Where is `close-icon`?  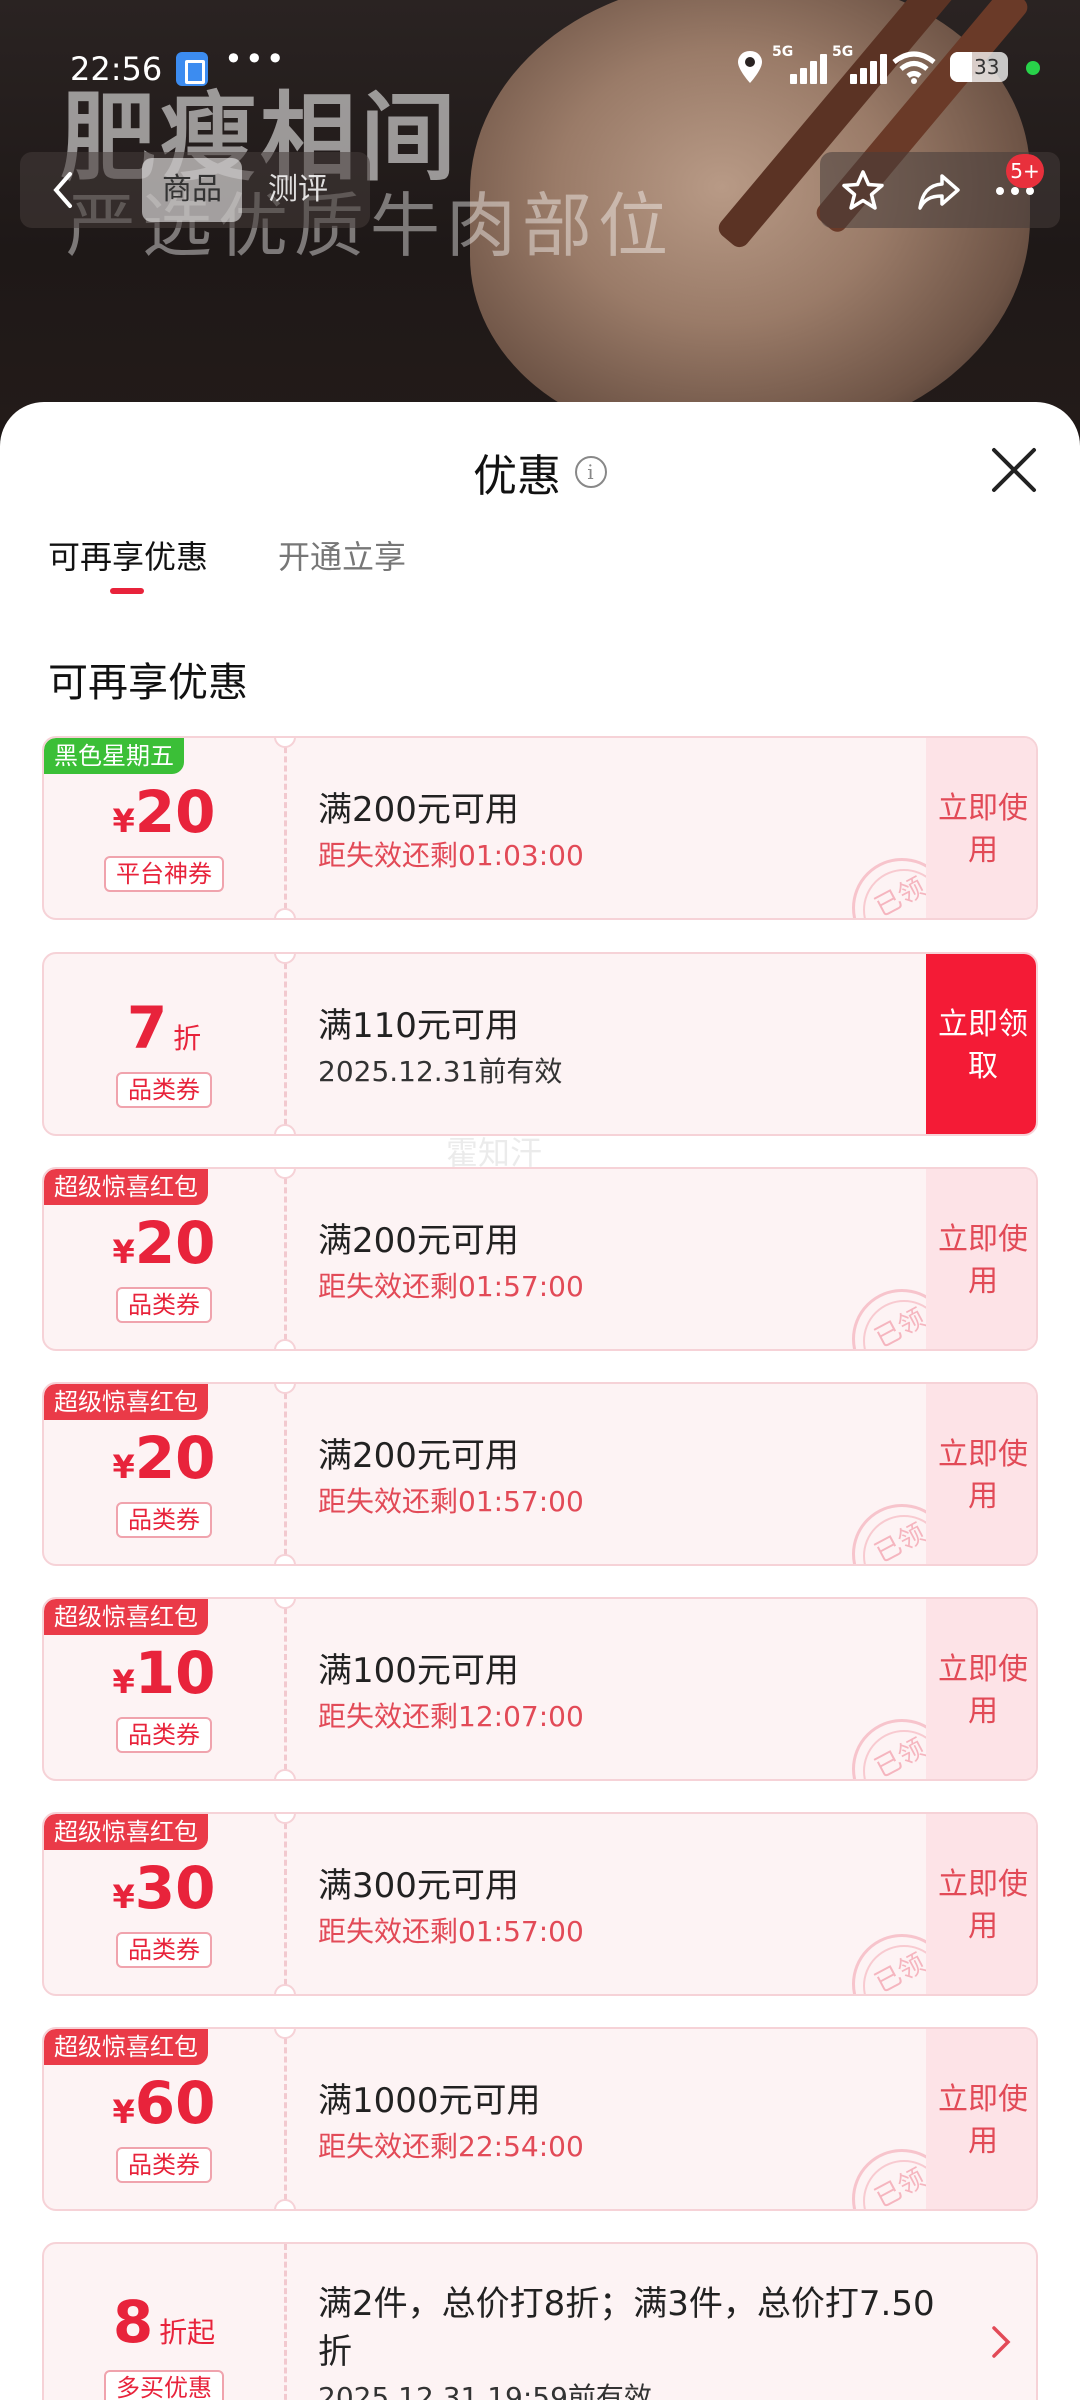 close-icon is located at coordinates (1014, 470).